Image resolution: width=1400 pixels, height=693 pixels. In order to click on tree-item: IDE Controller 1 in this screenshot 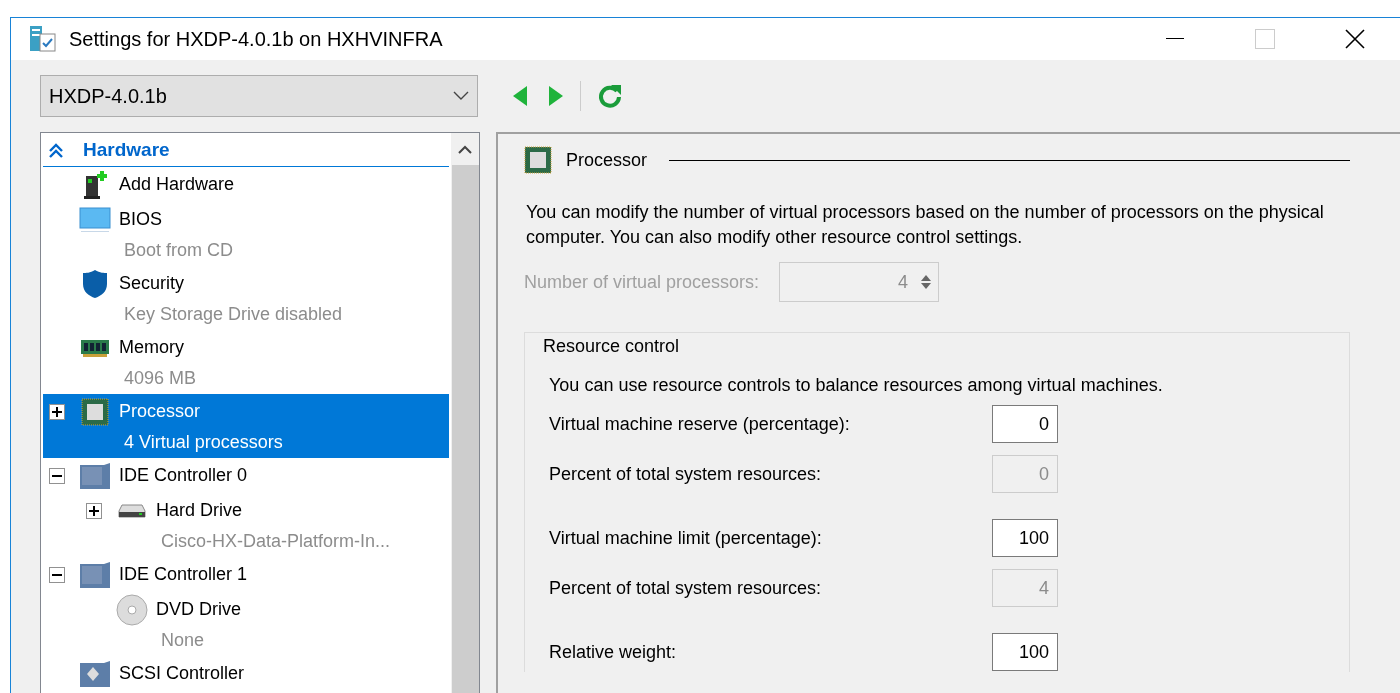, I will do `click(246, 574)`.